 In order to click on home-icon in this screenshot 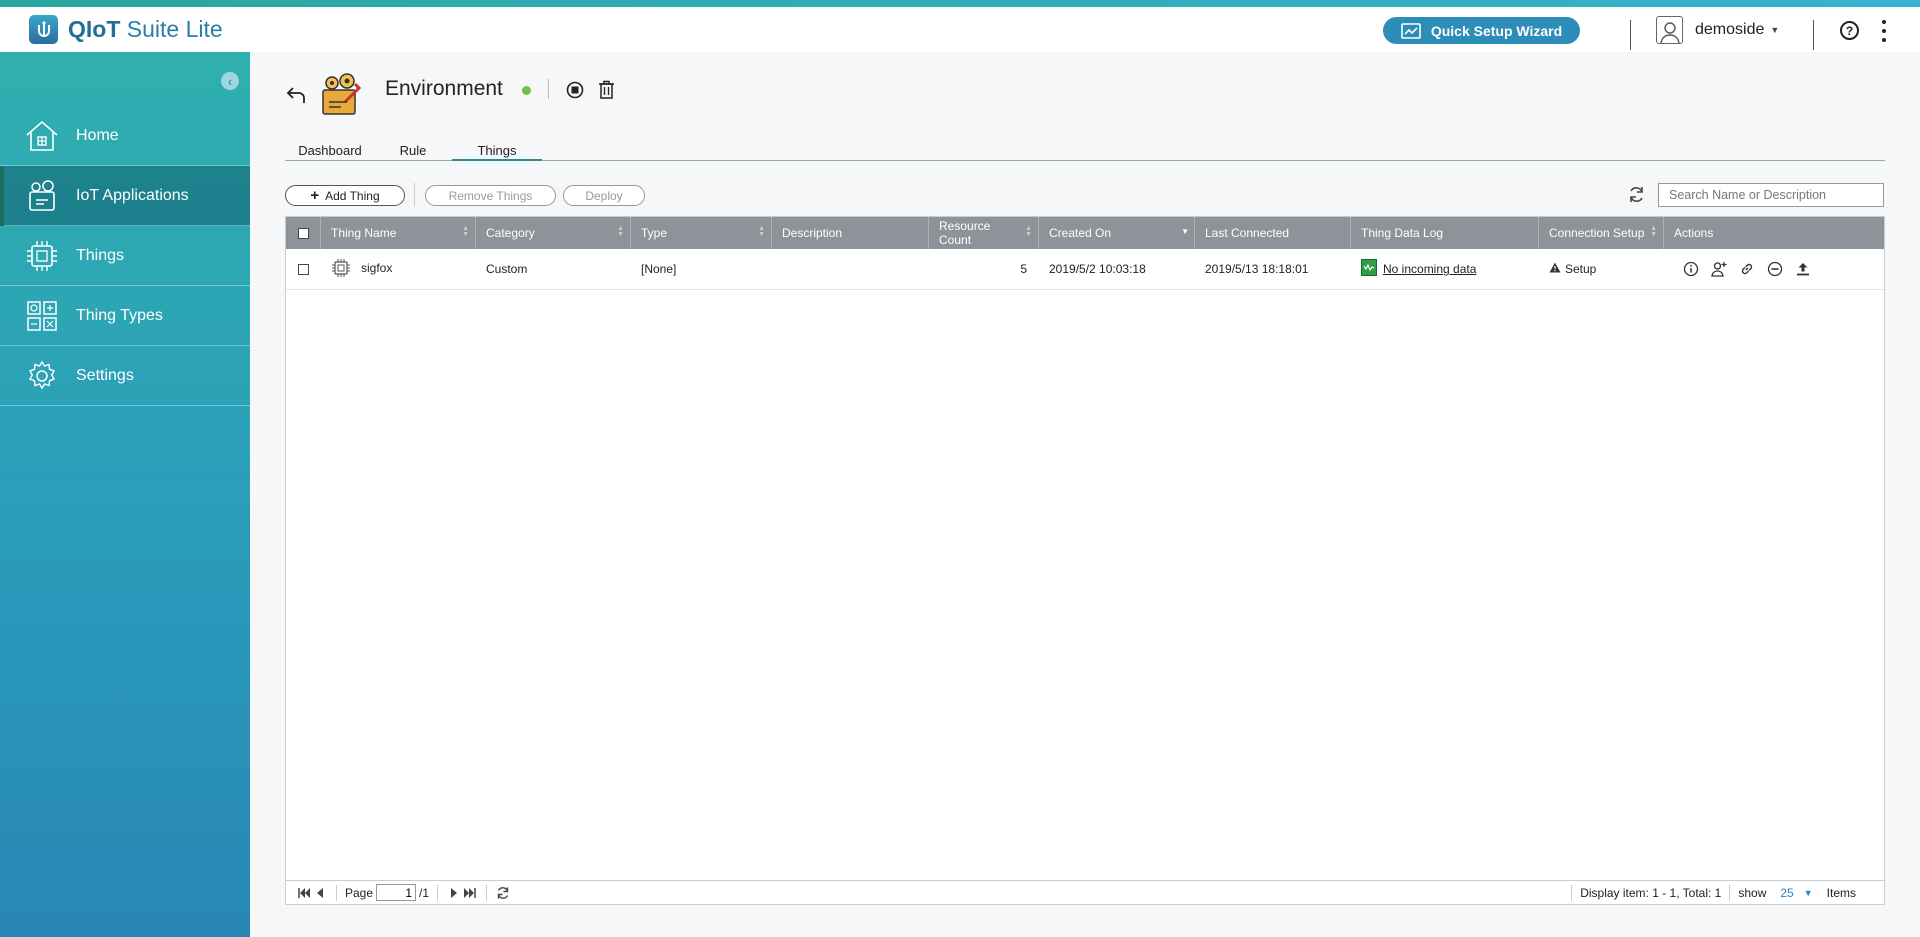, I will do `click(42, 136)`.